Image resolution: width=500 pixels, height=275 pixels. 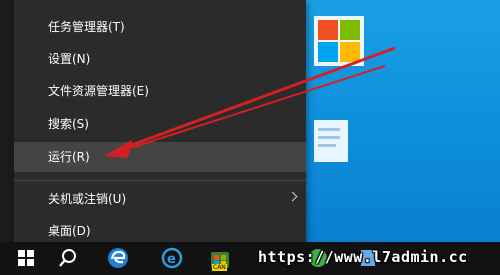 I want to click on menu-item-label: 设置(N), so click(x=69, y=59).